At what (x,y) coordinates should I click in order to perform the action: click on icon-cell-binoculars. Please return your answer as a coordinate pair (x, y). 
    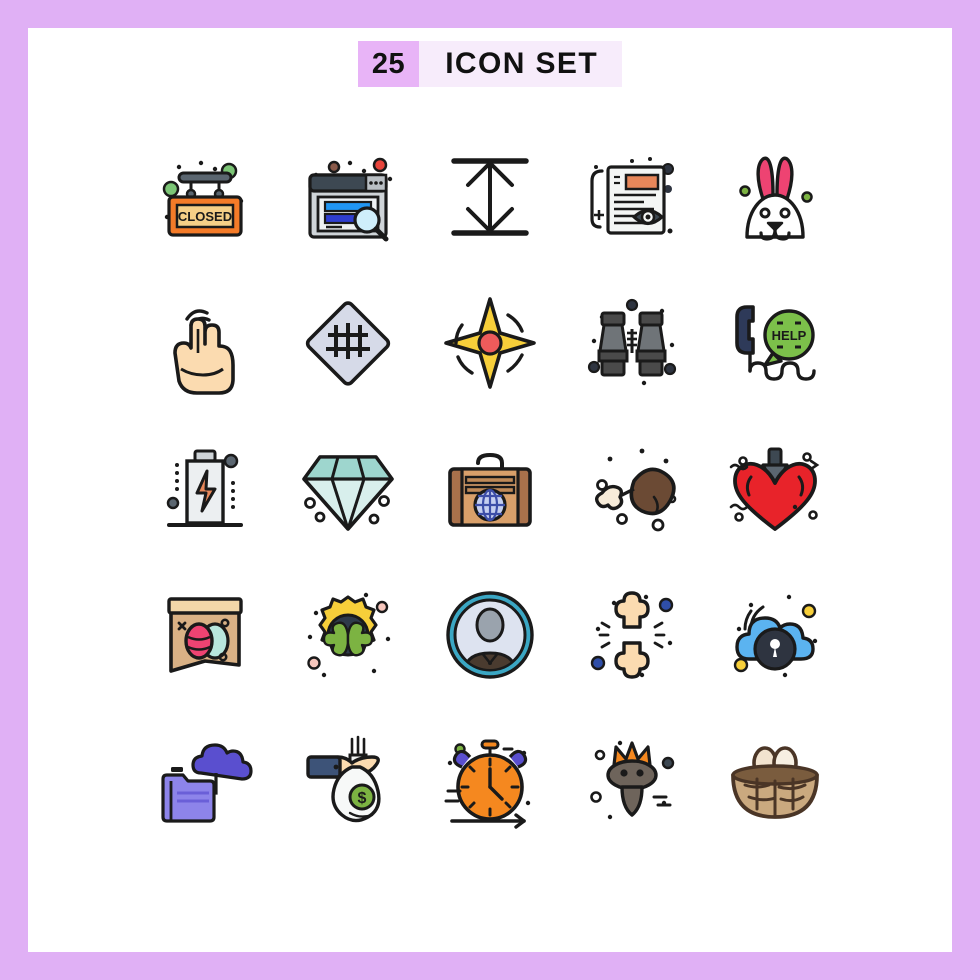
    Looking at the image, I should click on (632, 343).